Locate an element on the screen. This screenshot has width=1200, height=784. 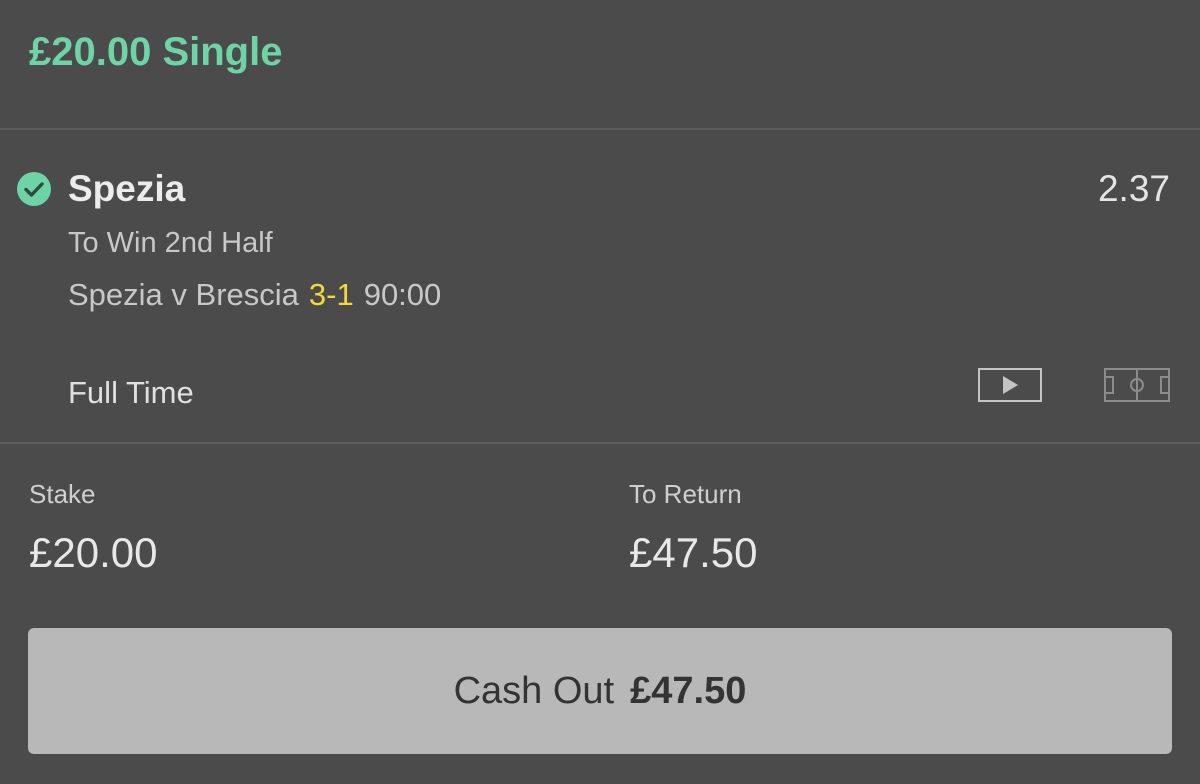
event-name: Spezia v Brescia is located at coordinates (183, 294).